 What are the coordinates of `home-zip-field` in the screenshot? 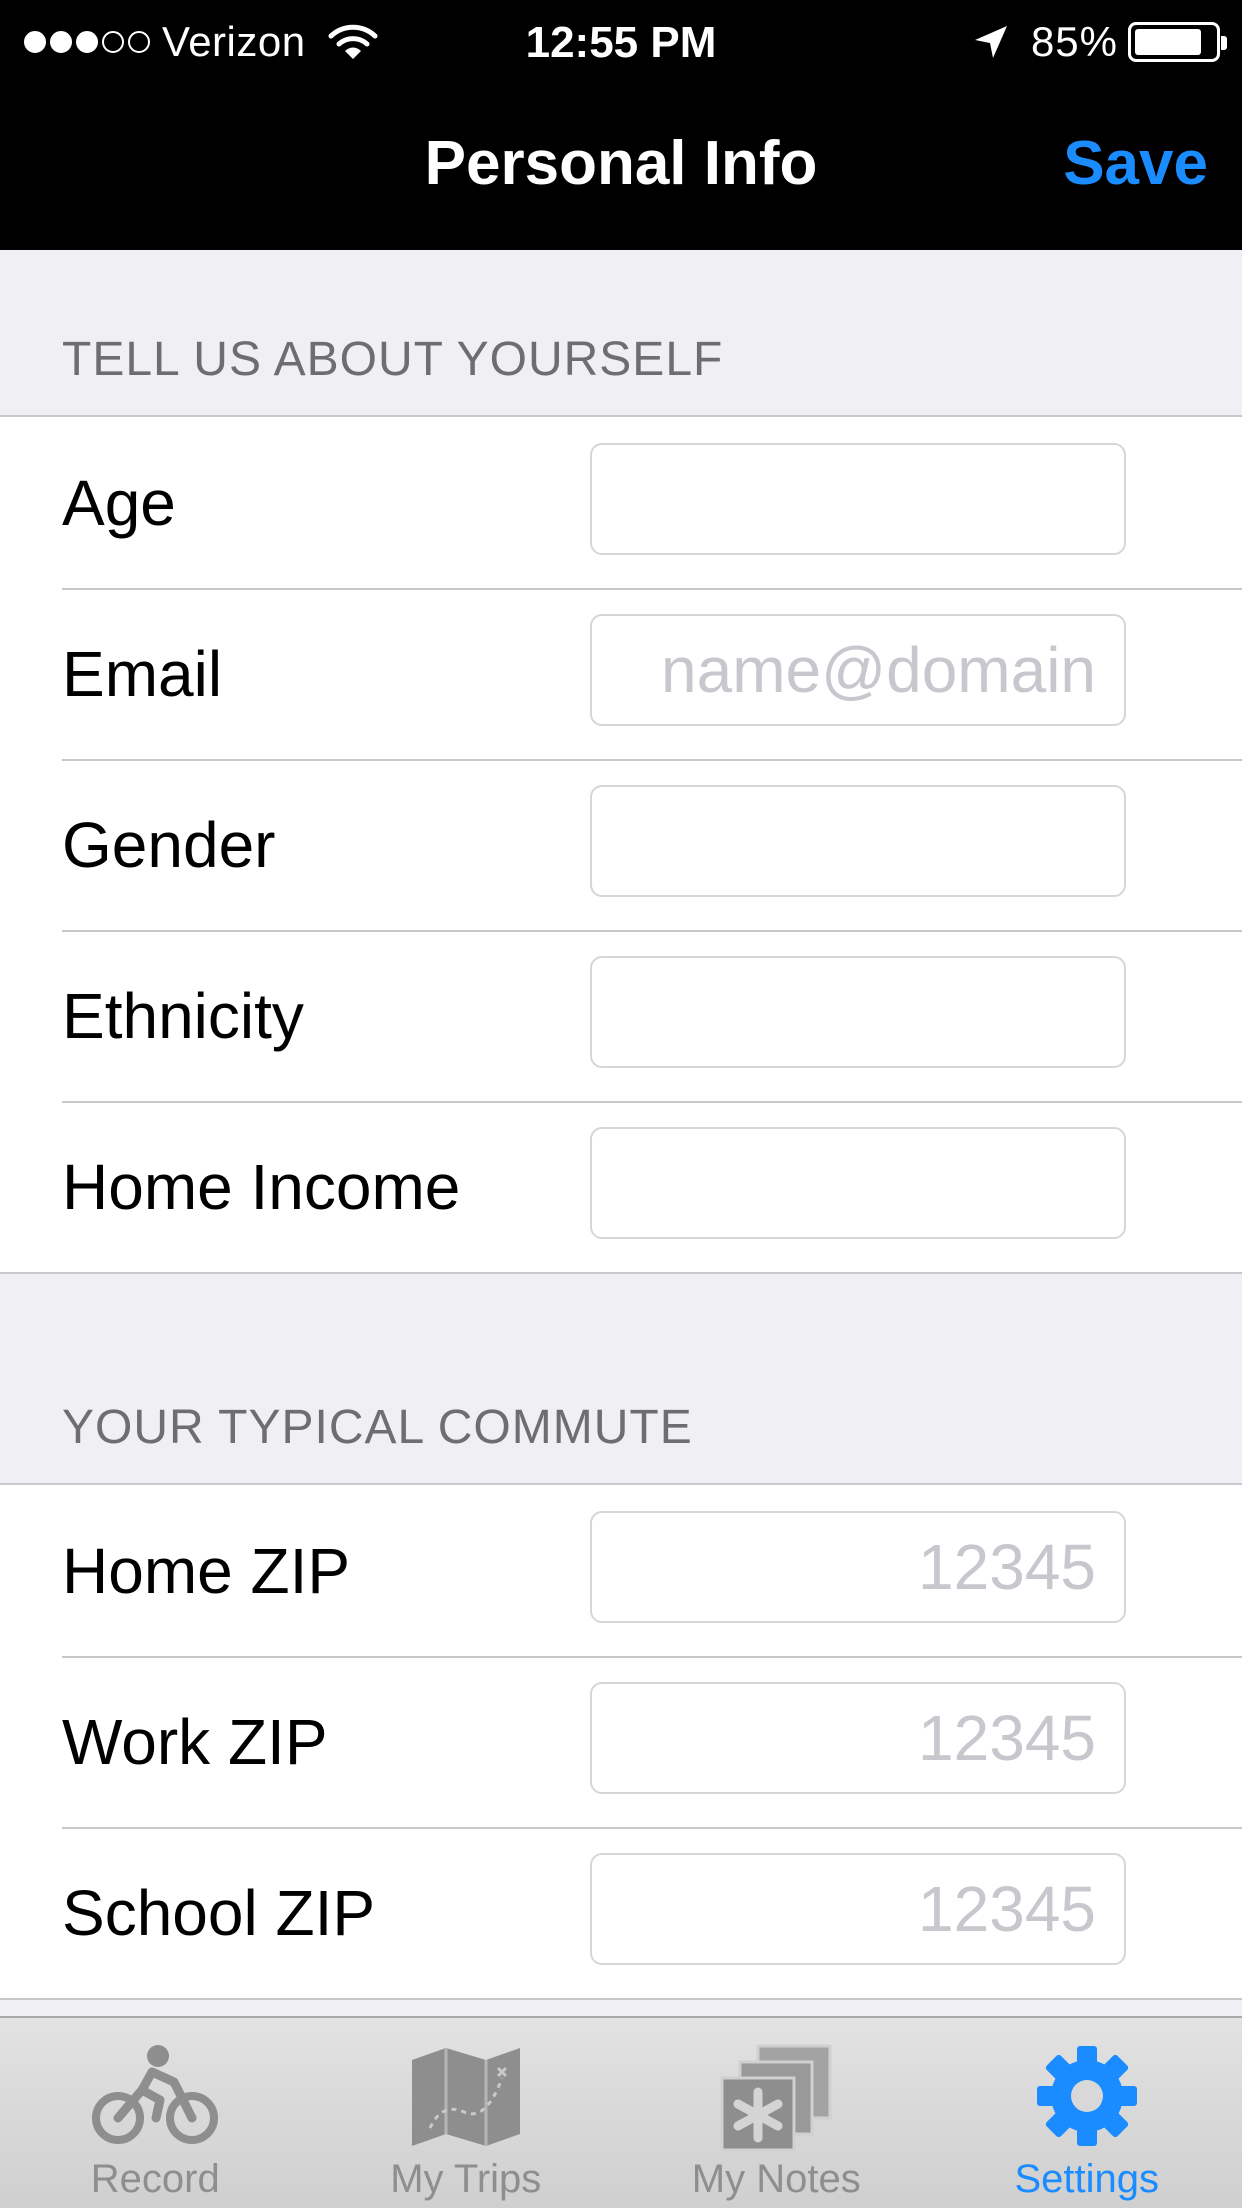 It's located at (858, 1567).